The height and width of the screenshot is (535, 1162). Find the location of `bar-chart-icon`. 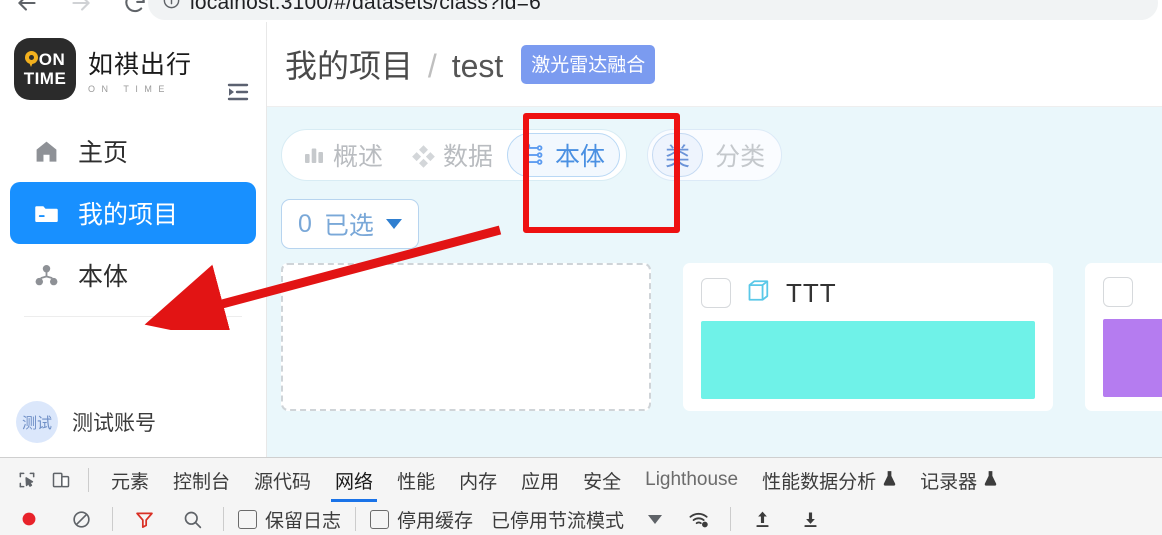

bar-chart-icon is located at coordinates (314, 155).